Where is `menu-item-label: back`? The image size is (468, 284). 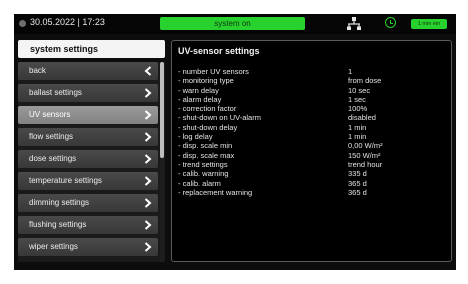
menu-item-label: back is located at coordinates (37, 70).